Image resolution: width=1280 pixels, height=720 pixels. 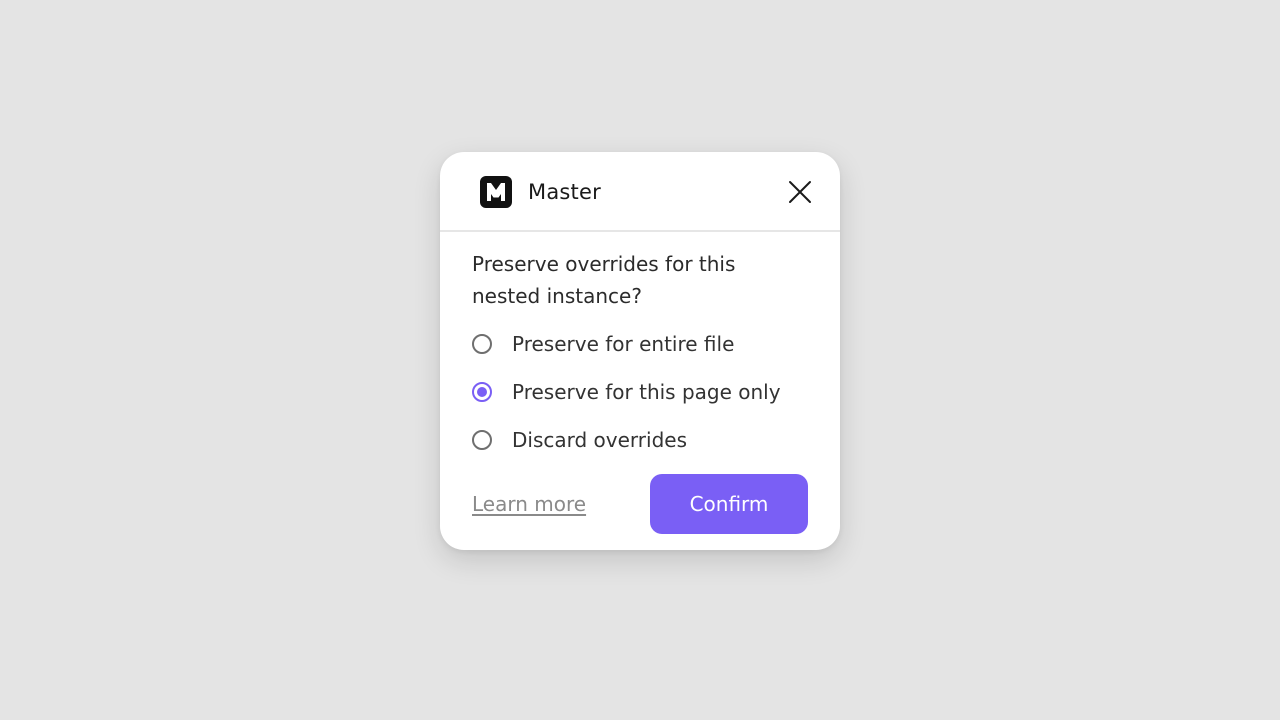 What do you see at coordinates (623, 344) in the screenshot?
I see `option-label: Preserve for entire file` at bounding box center [623, 344].